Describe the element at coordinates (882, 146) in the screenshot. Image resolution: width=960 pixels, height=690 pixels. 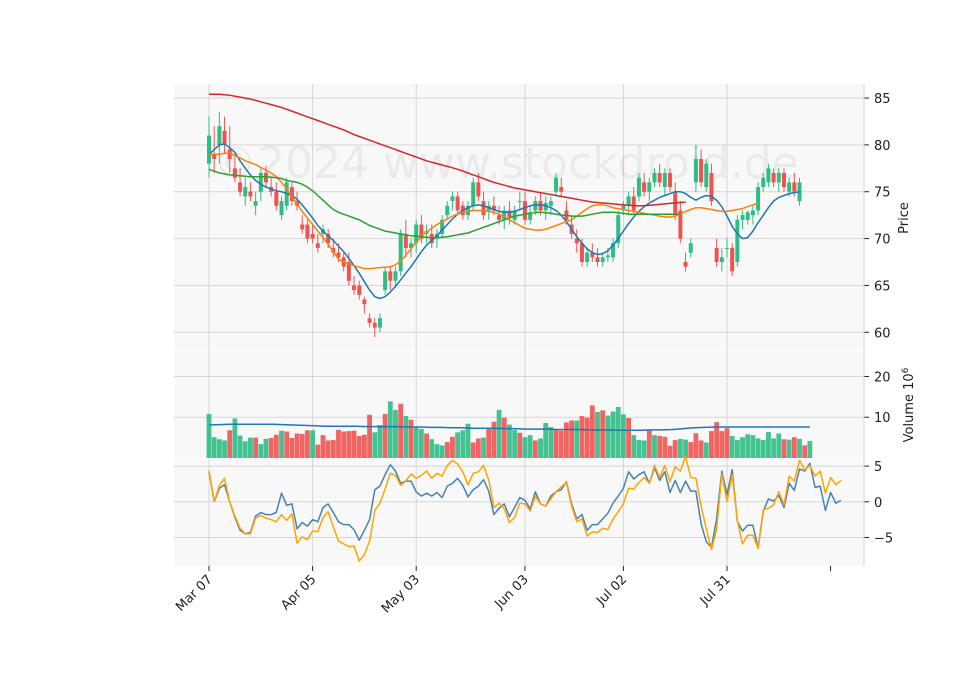
I see `price-y-tick-label: 80` at that location.